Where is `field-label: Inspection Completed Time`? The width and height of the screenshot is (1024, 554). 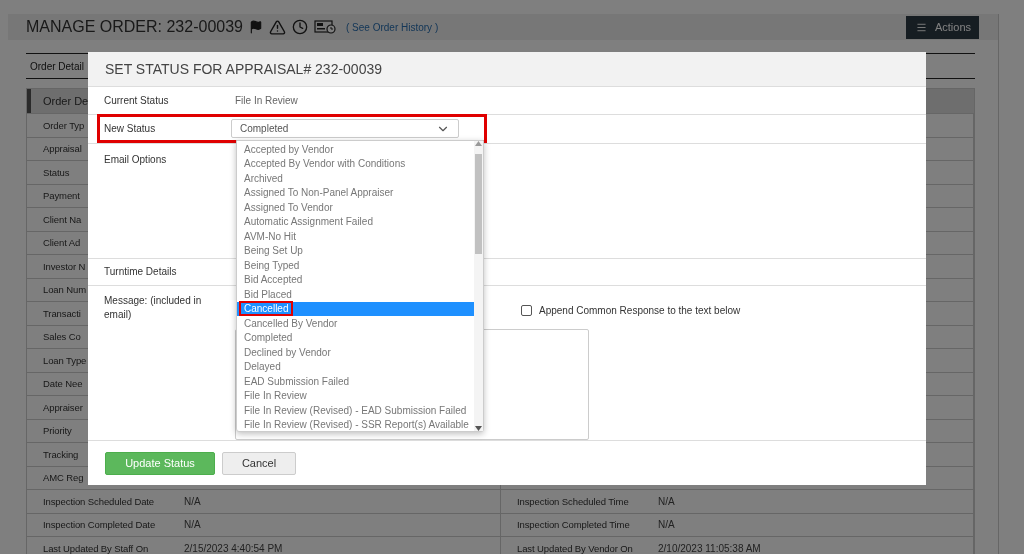 field-label: Inspection Completed Time is located at coordinates (573, 525).